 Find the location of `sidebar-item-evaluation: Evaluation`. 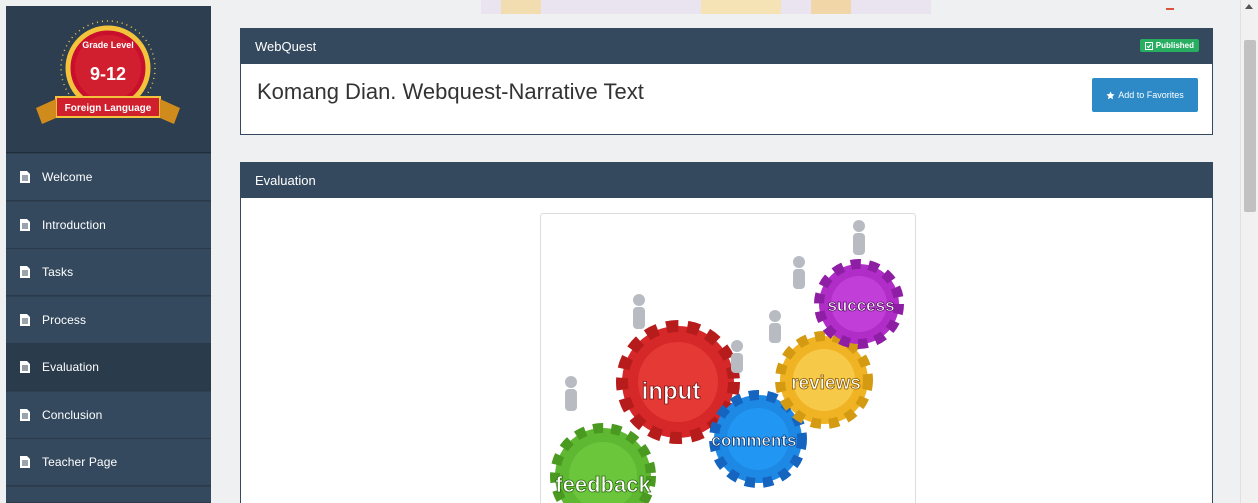

sidebar-item-evaluation: Evaluation is located at coordinates (108, 367).